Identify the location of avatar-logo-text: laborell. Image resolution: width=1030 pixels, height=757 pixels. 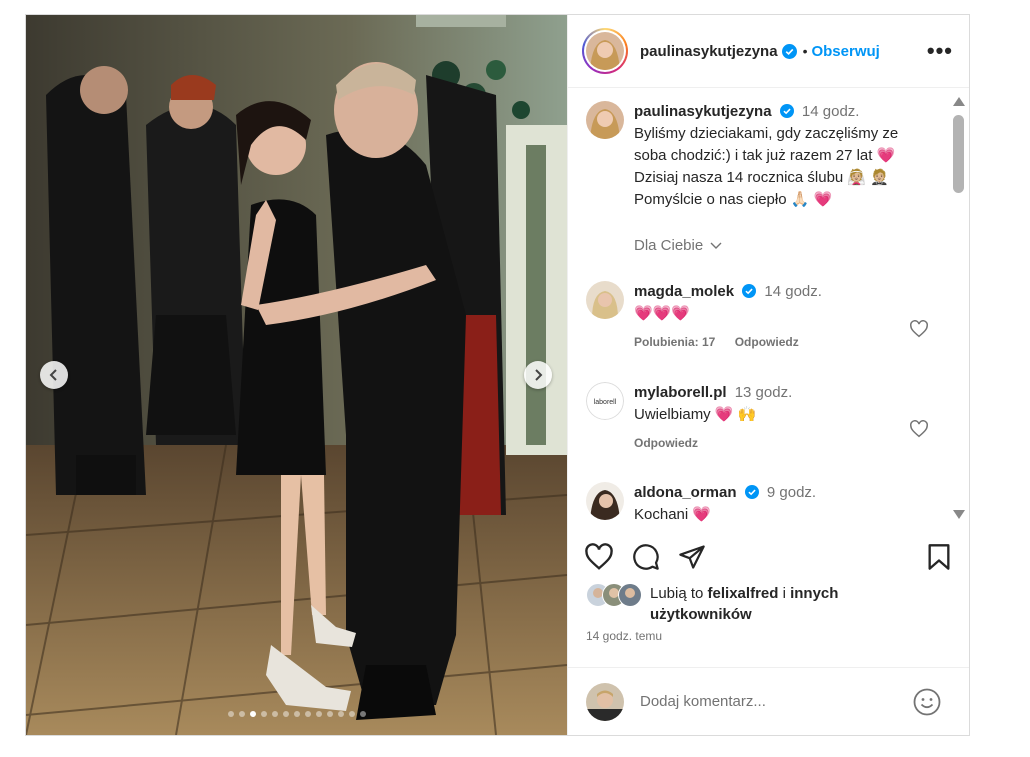
(605, 402).